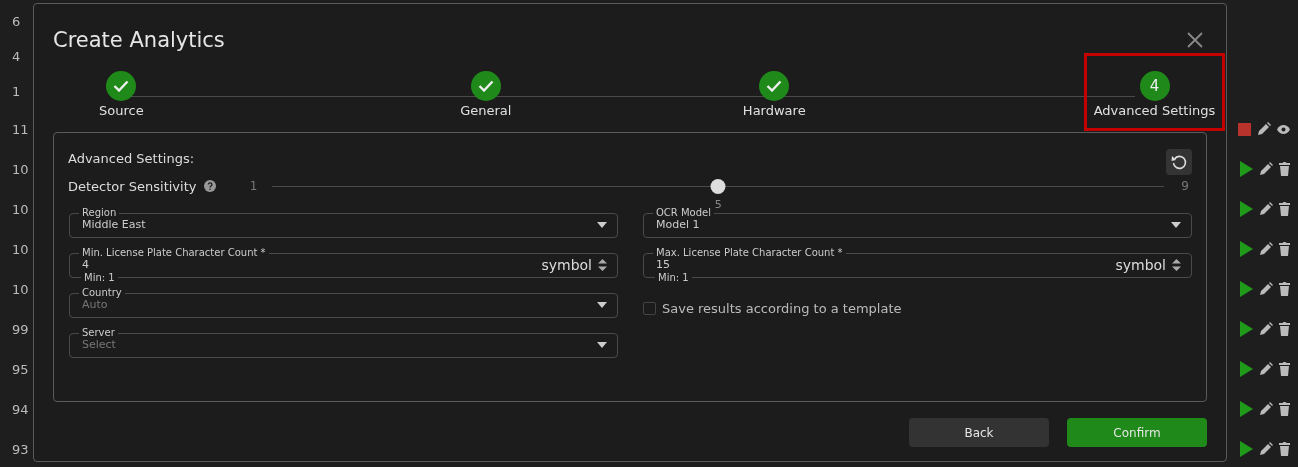  What do you see at coordinates (718, 204) in the screenshot?
I see `slider-value: 5` at bounding box center [718, 204].